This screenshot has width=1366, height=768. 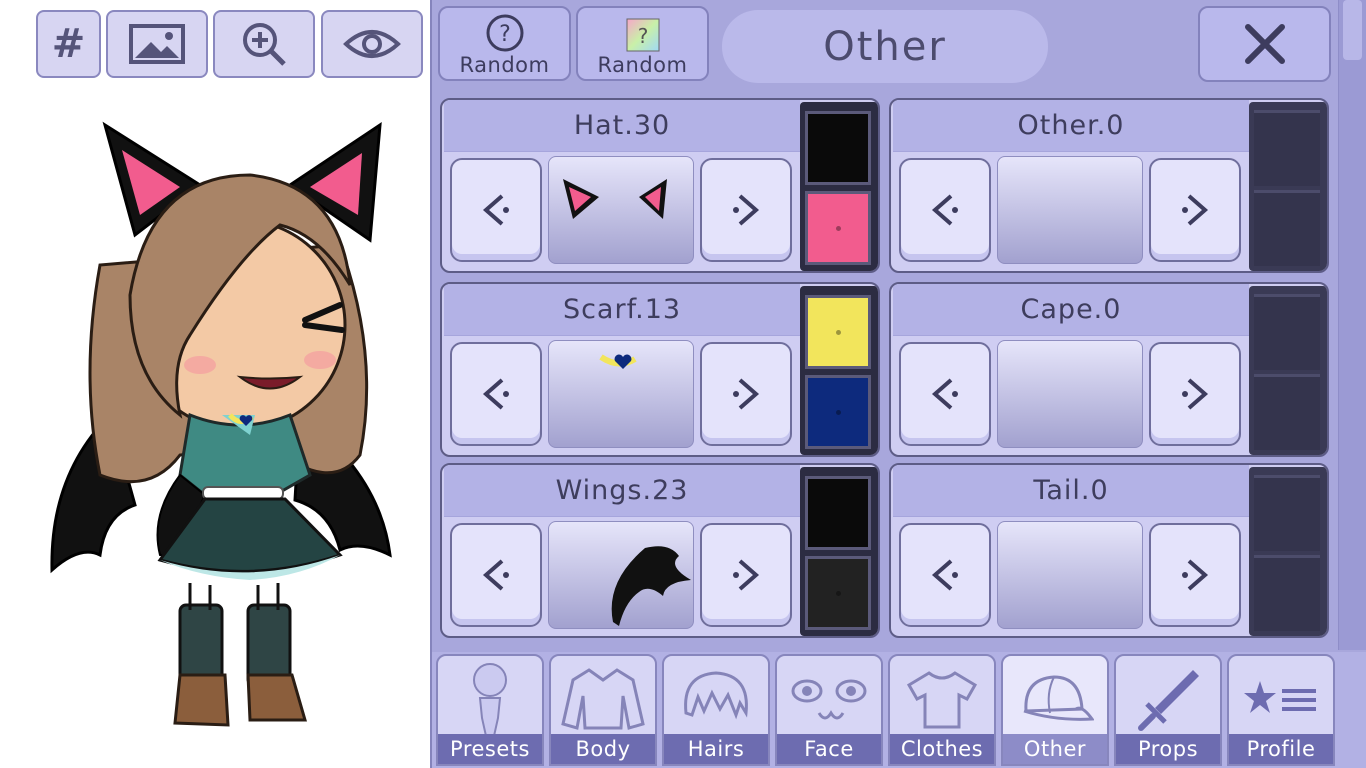 I want to click on close-button, so click(x=1264, y=44).